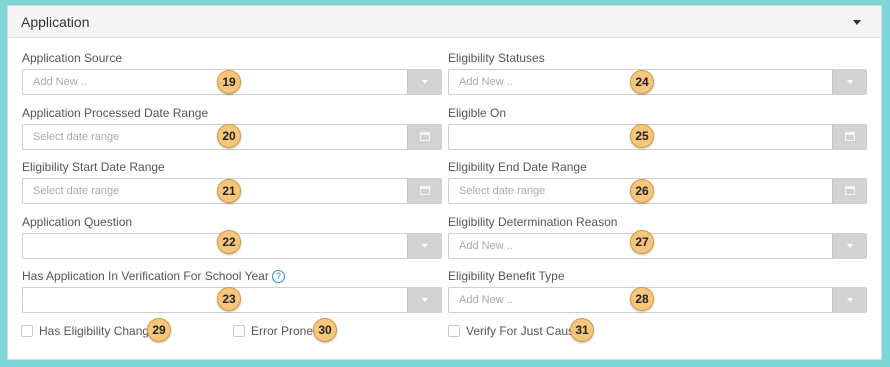 The height and width of the screenshot is (367, 890). Describe the element at coordinates (642, 136) in the screenshot. I see `callout-badge: 25` at that location.